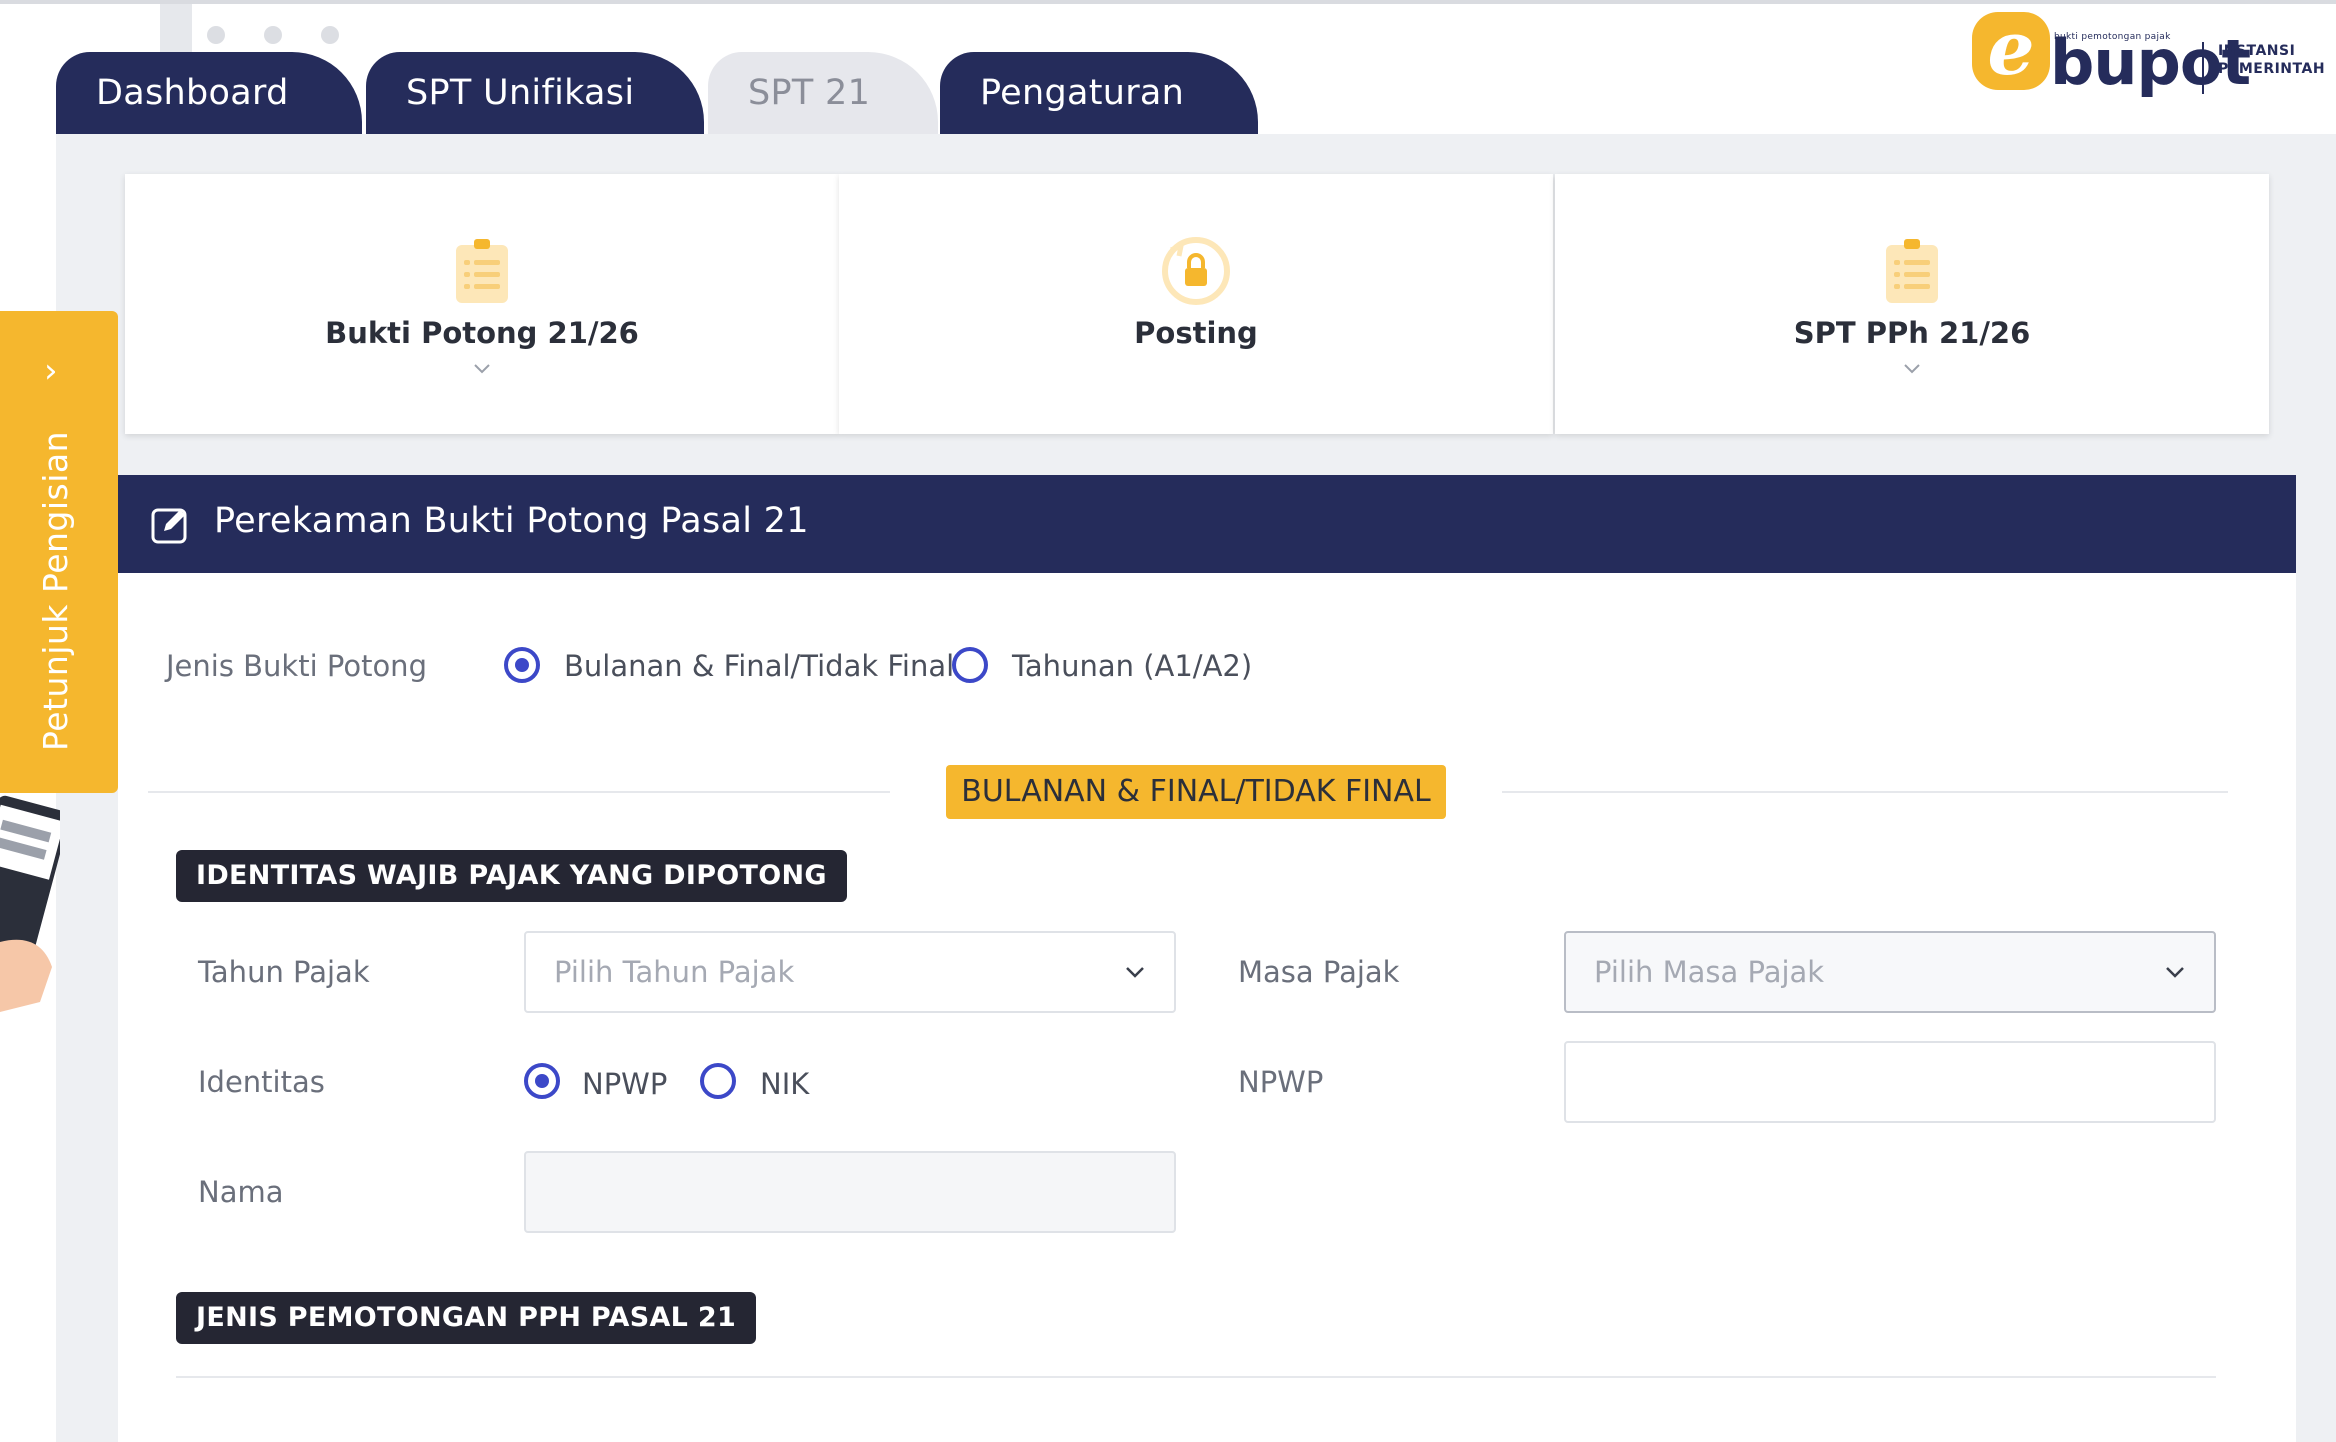 The height and width of the screenshot is (1442, 2336). I want to click on radio-bulanan-label: Bulanan & Final/Tidak Final, so click(759, 666).